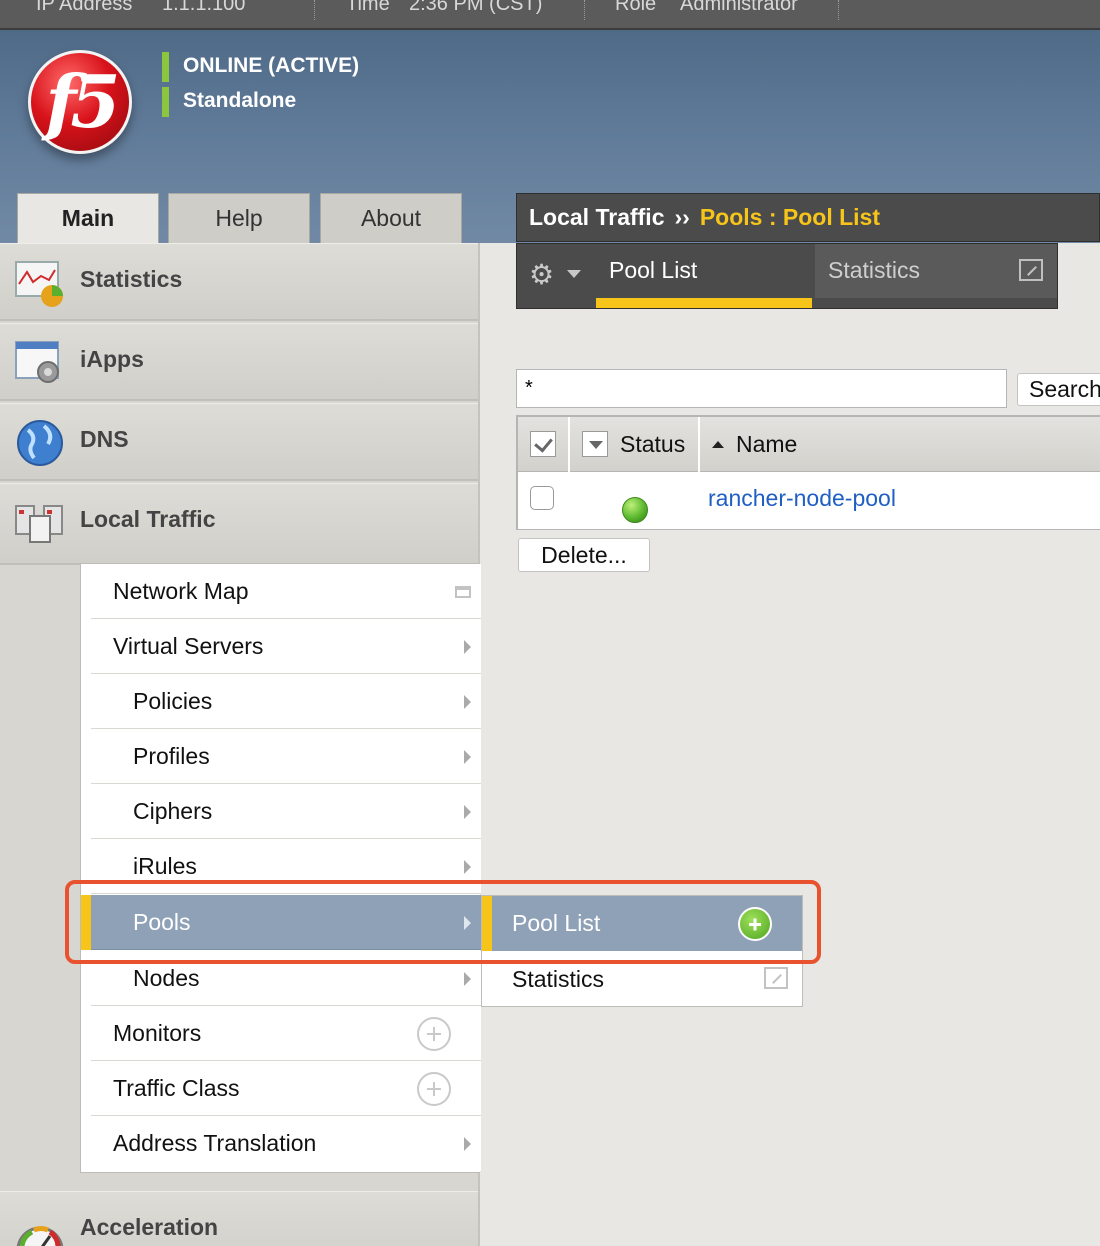  What do you see at coordinates (229, 102) in the screenshot?
I see `device-mode: Standalone` at bounding box center [229, 102].